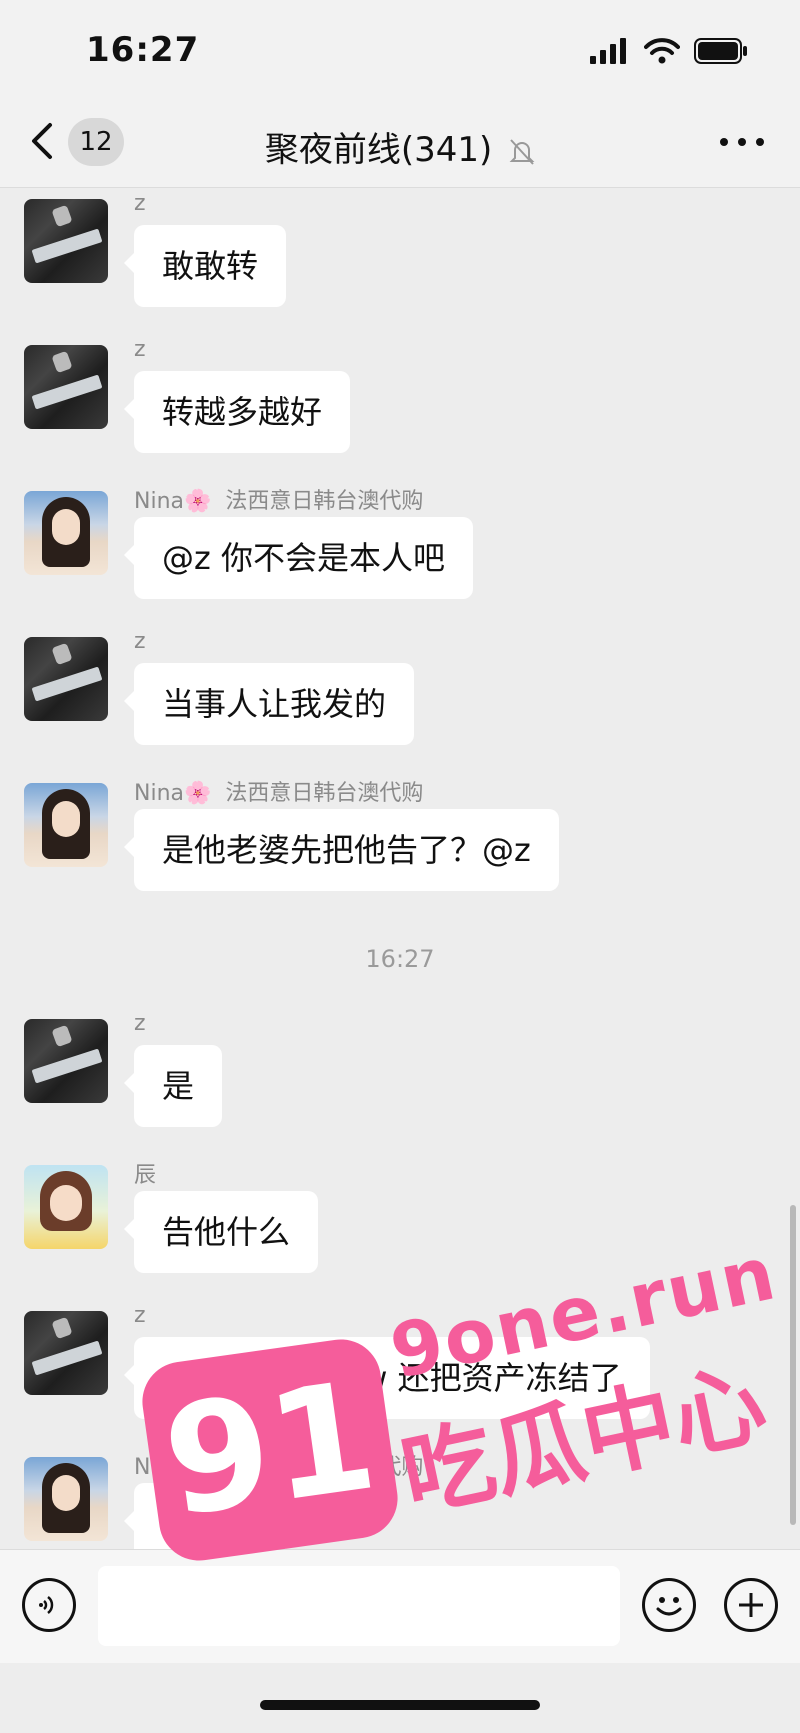 Image resolution: width=800 pixels, height=1733 pixels. I want to click on home-indicator, so click(400, 1705).